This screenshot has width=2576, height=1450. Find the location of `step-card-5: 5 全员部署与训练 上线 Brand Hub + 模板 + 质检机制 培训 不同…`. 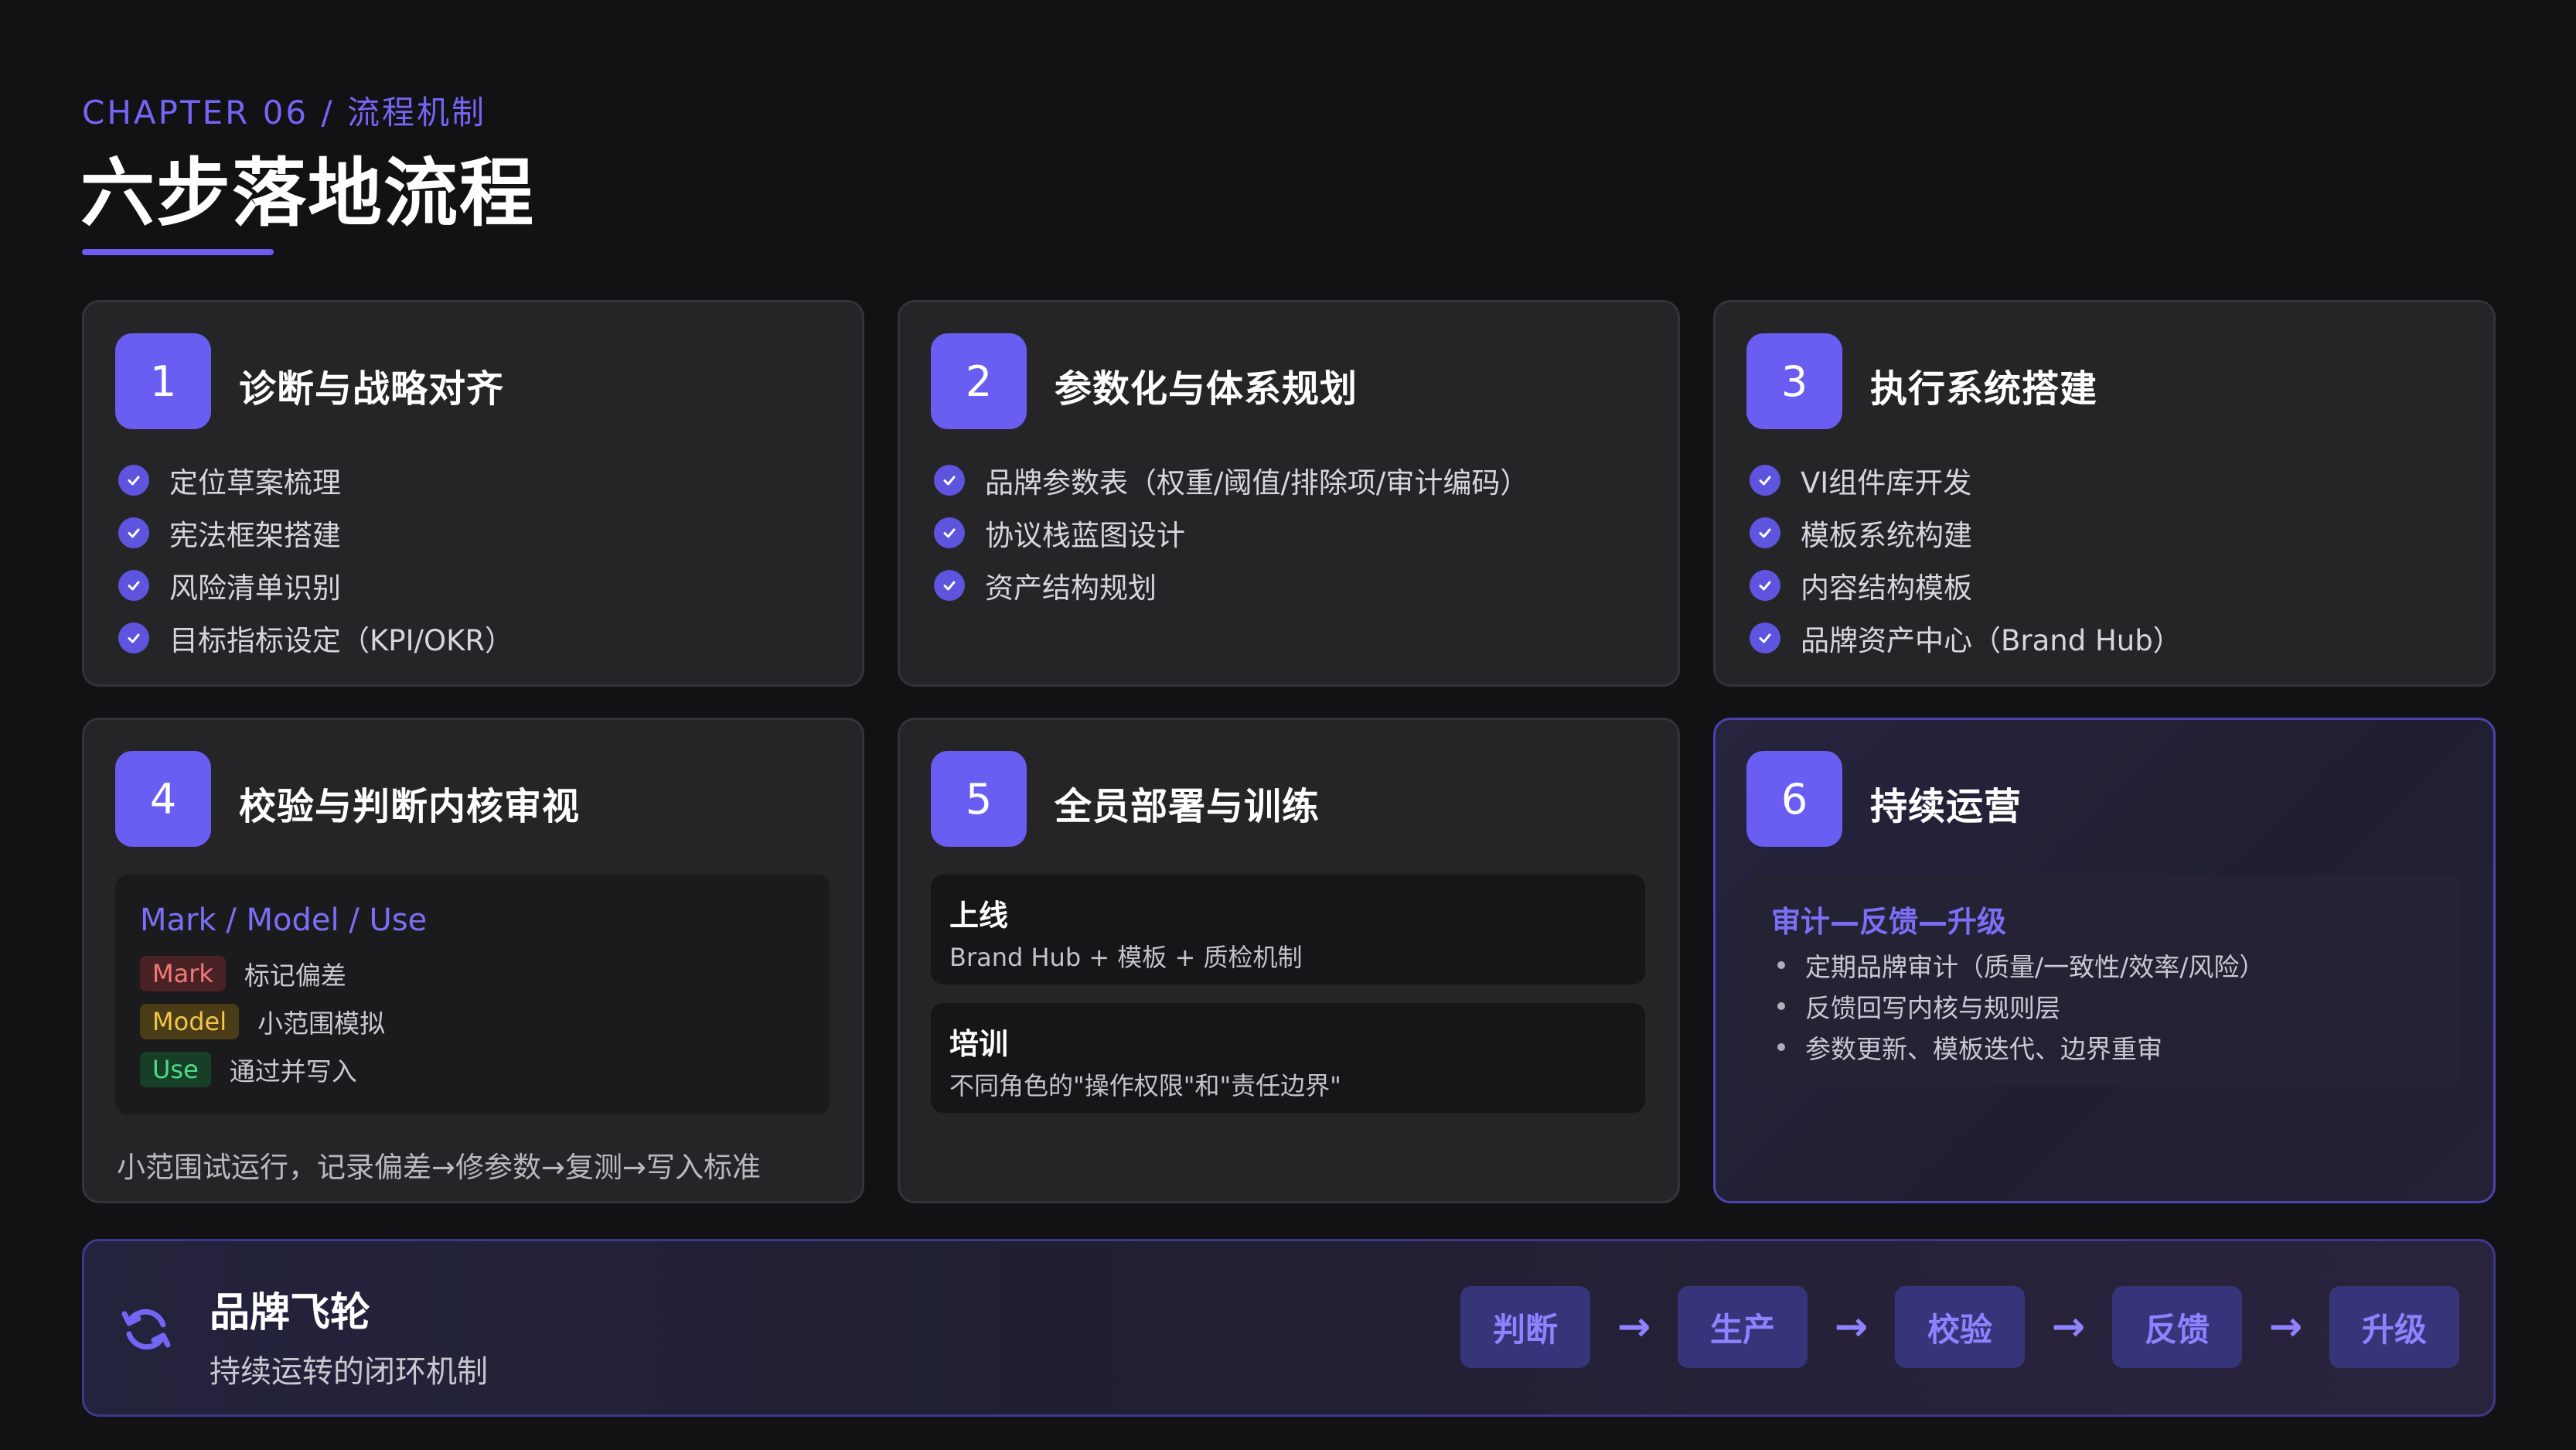

step-card-5: 5 全员部署与训练 上线 Brand Hub + 模板 + 质检机制 培训 不同… is located at coordinates (1289, 960).